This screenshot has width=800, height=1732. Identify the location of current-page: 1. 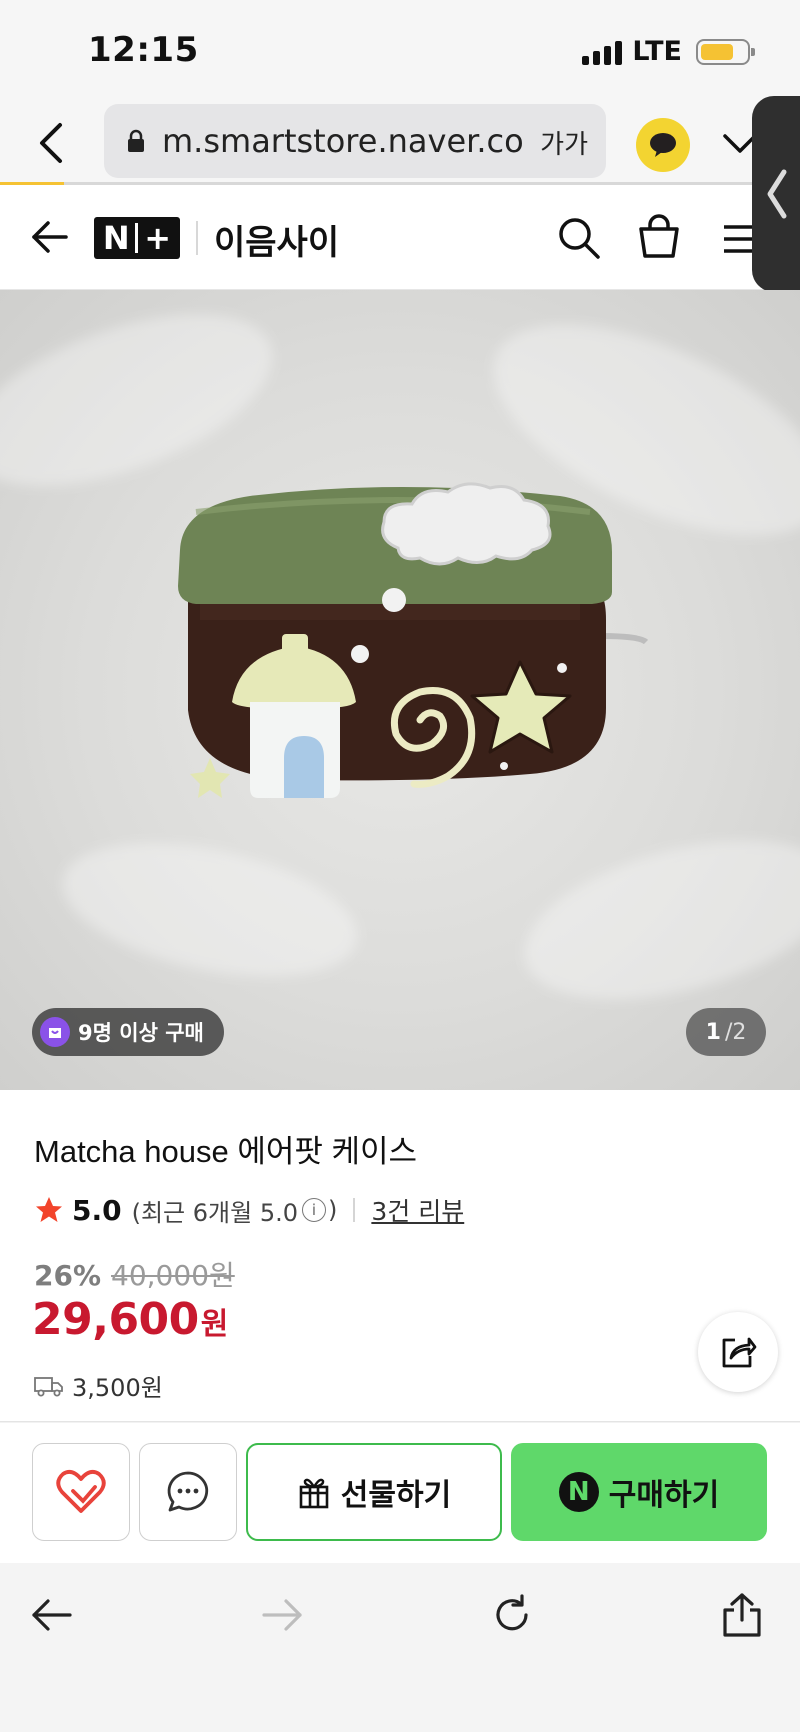
(713, 1032).